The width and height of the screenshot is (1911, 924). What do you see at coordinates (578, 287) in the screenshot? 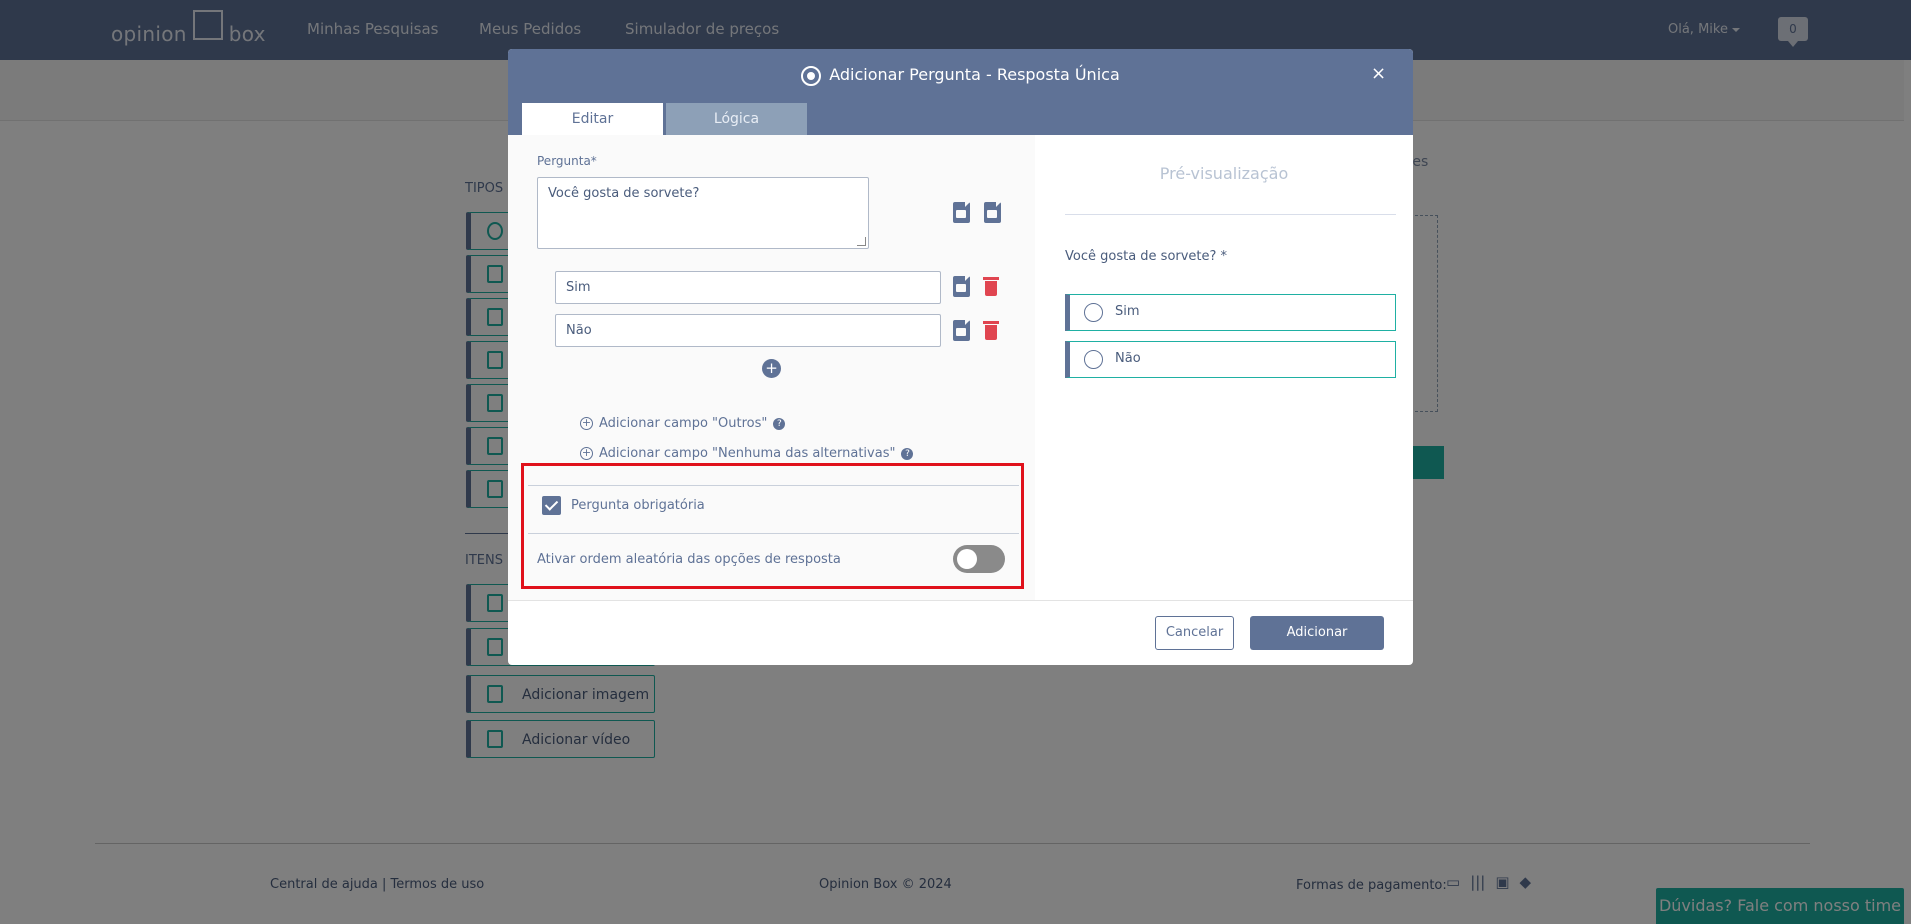
I see `answer-text: Sim` at bounding box center [578, 287].